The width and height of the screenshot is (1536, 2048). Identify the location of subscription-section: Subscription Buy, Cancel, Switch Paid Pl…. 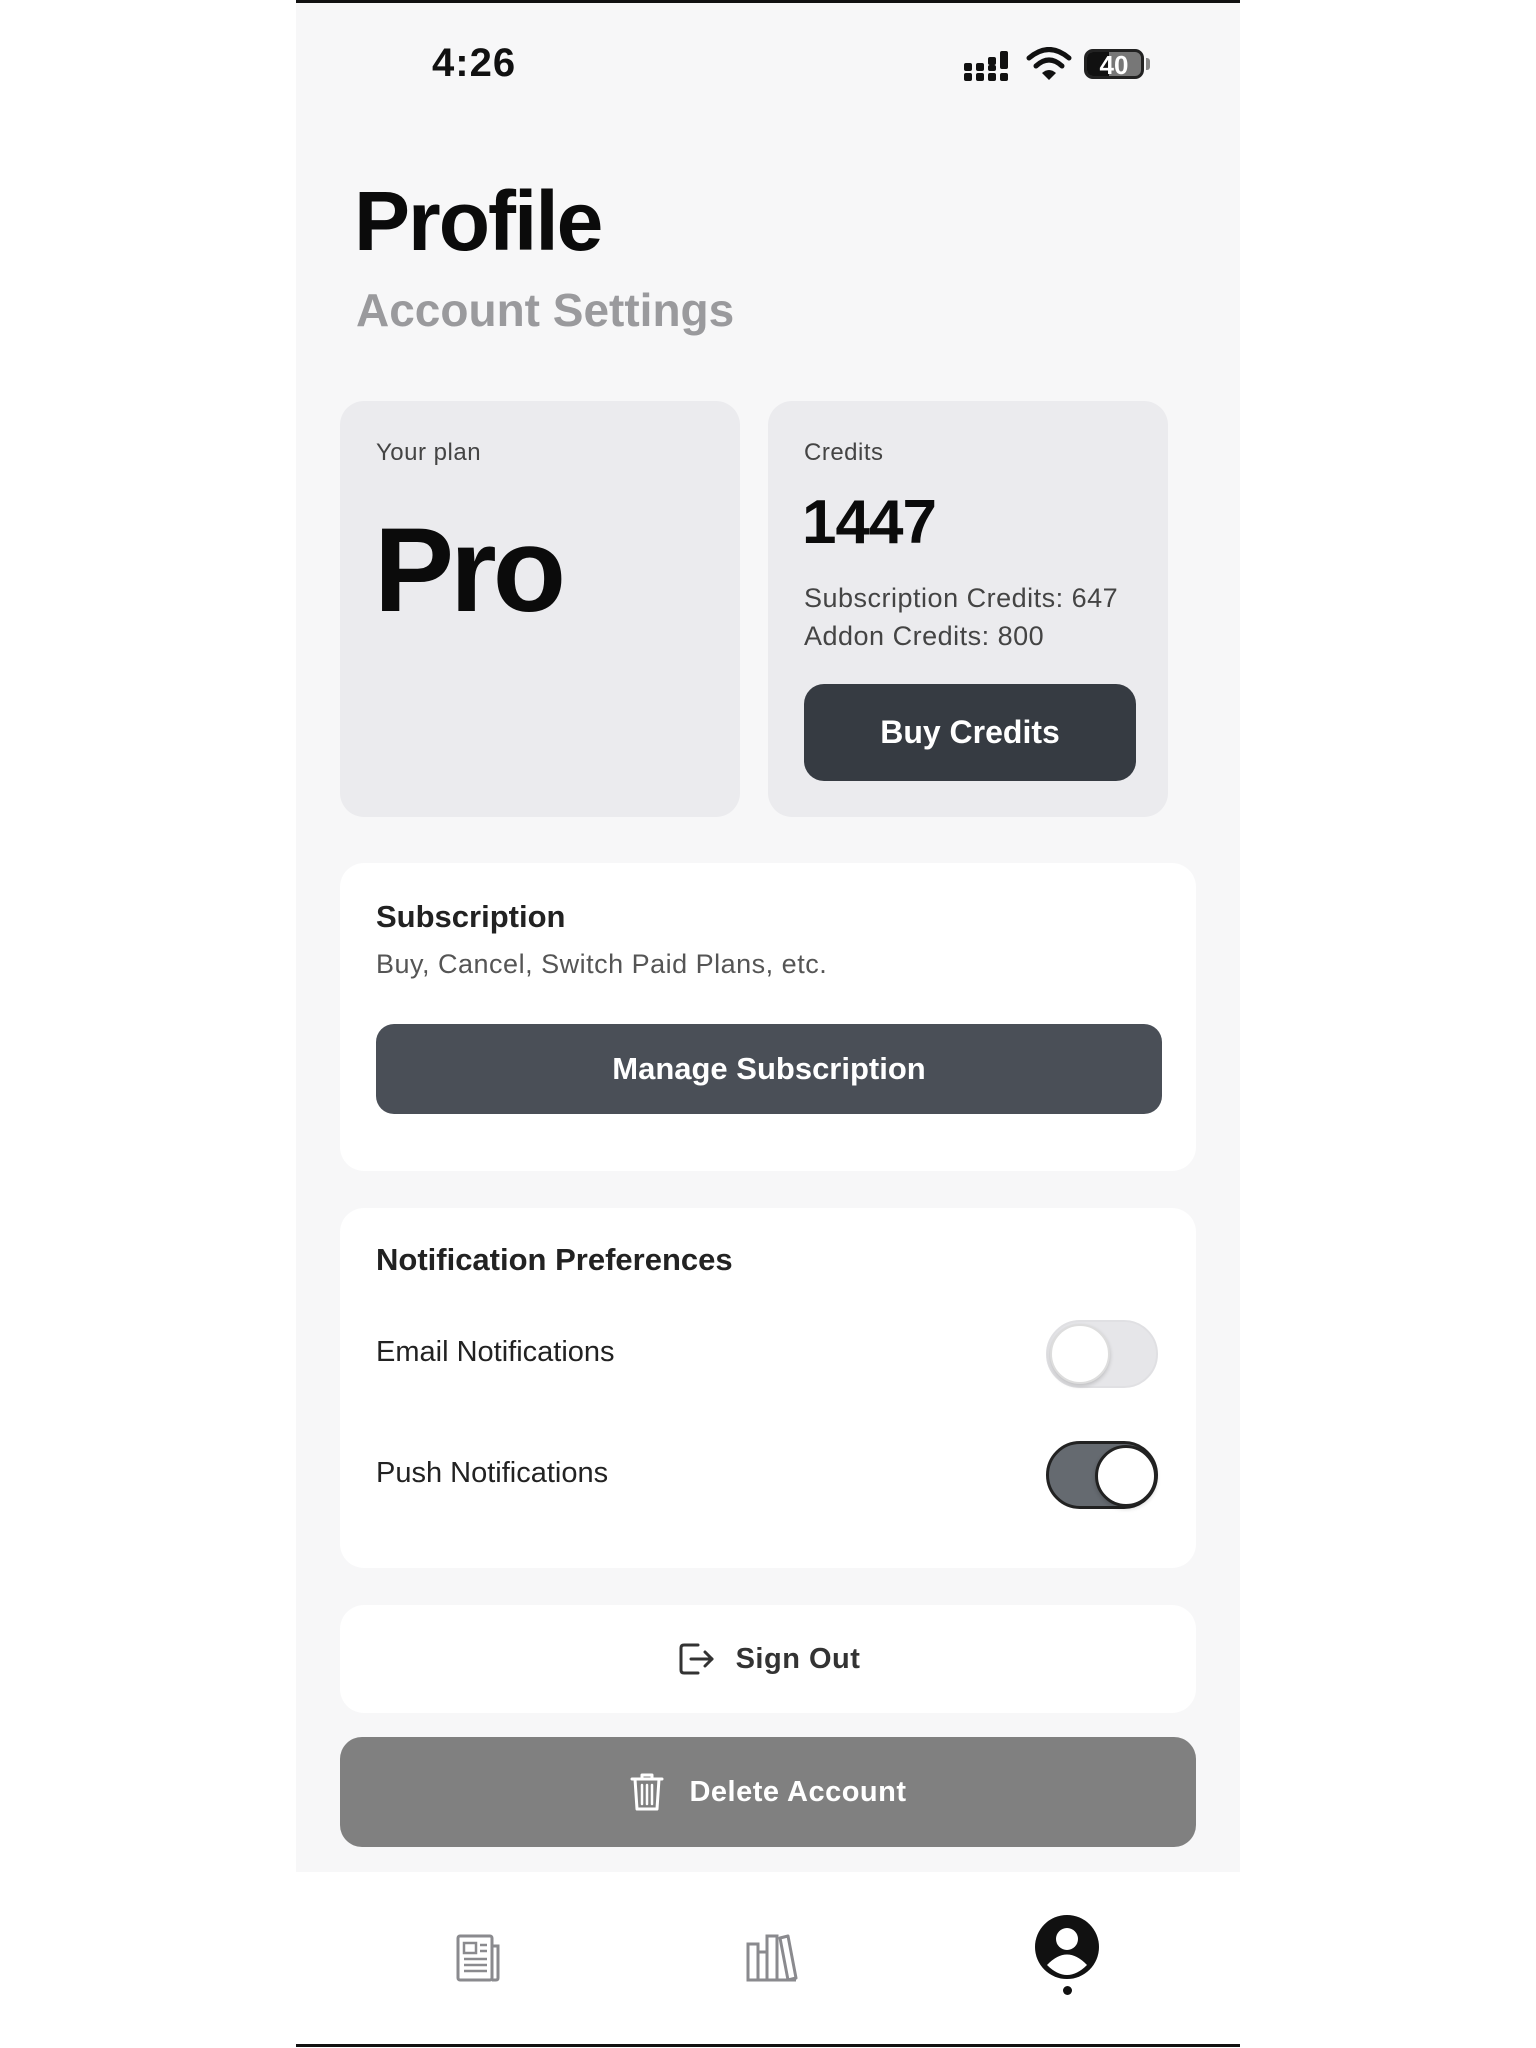
(768, 1017).